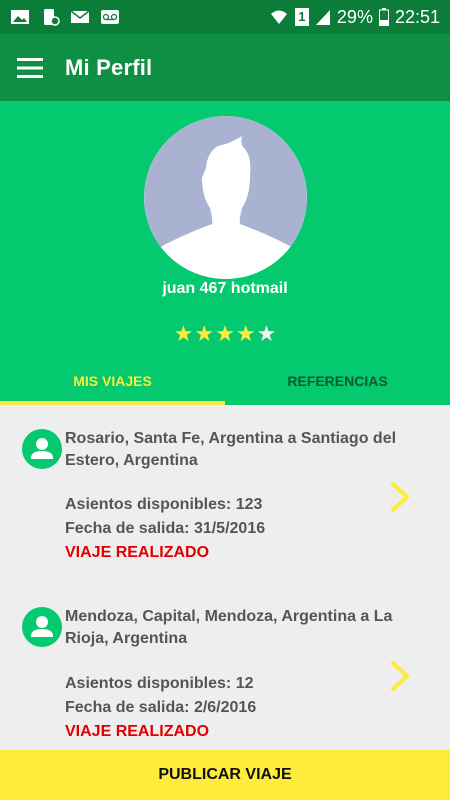 This screenshot has width=450, height=800. Describe the element at coordinates (301, 17) in the screenshot. I see `sim-badge: 1` at that location.